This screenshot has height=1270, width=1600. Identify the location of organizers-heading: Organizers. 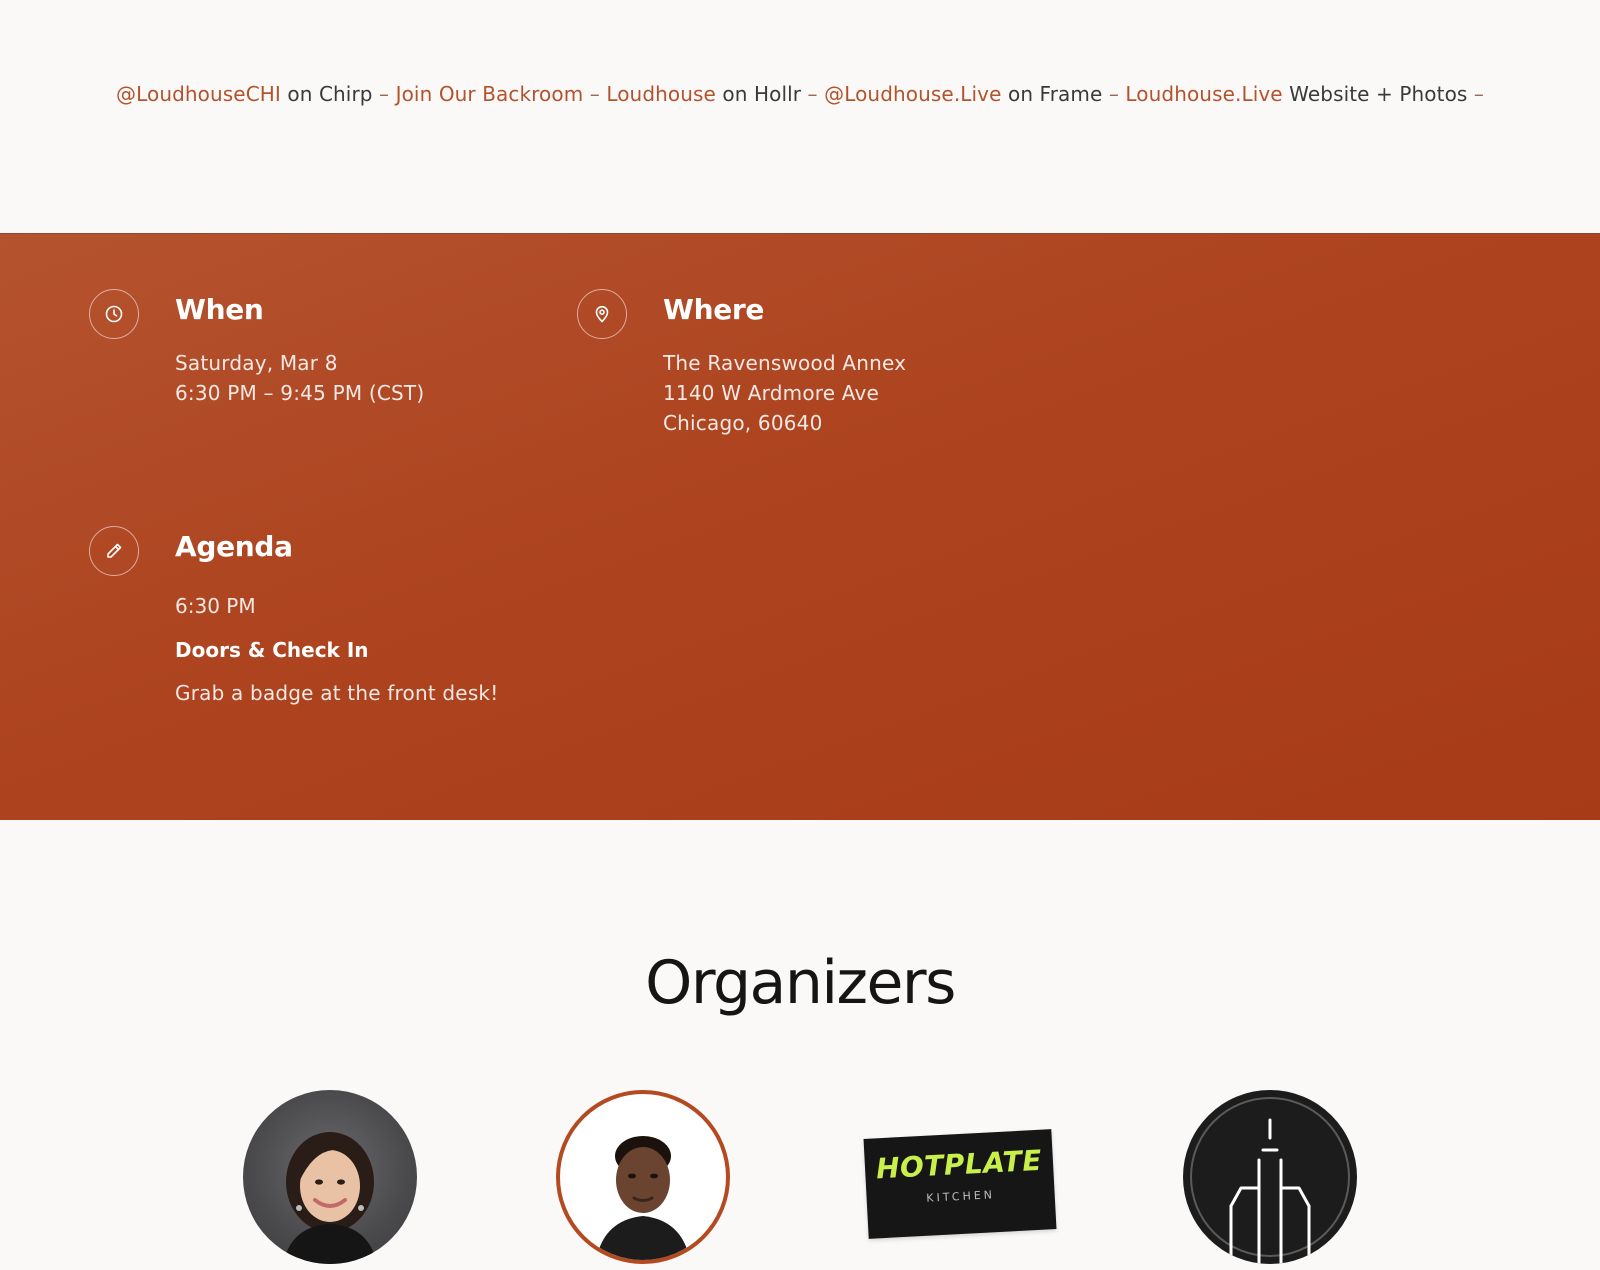
(800, 983).